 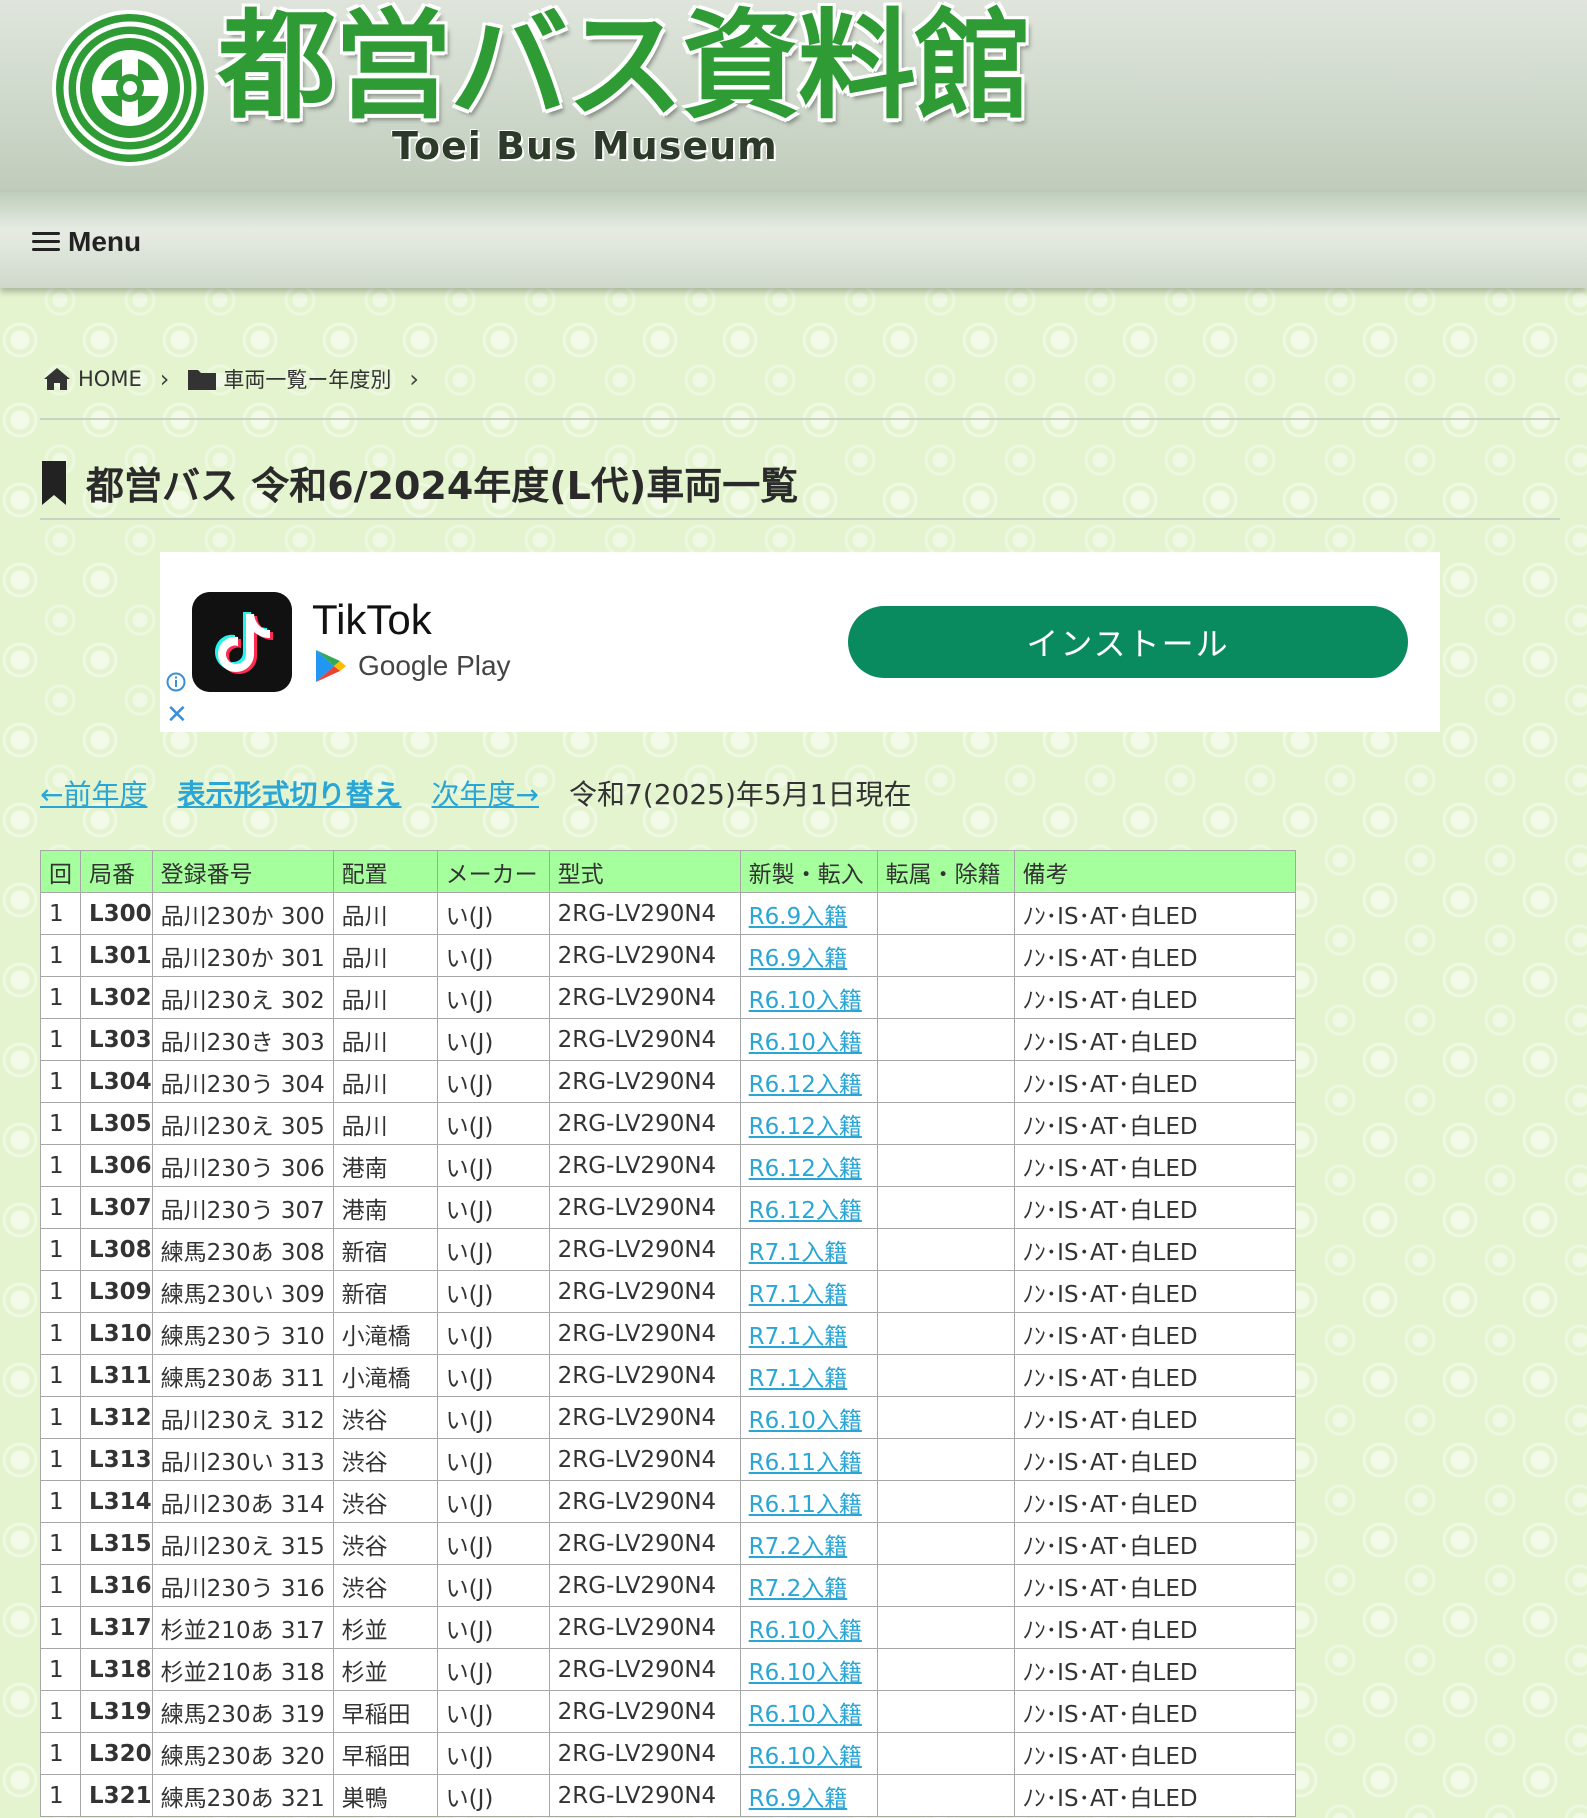 What do you see at coordinates (242, 1249) in the screenshot?
I see `registration-cell: 練馬230あ 308` at bounding box center [242, 1249].